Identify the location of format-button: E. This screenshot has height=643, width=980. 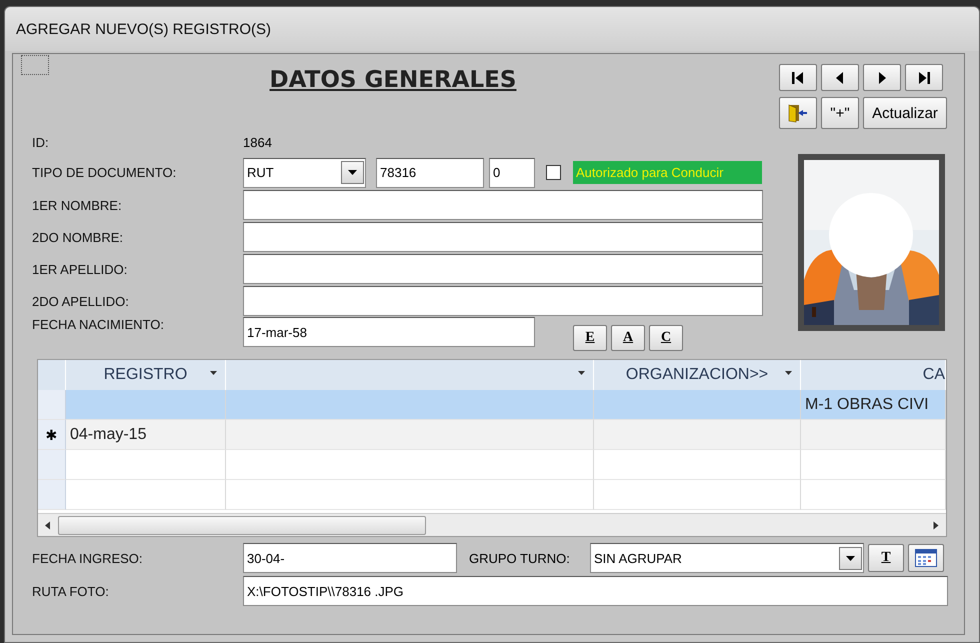
(590, 338).